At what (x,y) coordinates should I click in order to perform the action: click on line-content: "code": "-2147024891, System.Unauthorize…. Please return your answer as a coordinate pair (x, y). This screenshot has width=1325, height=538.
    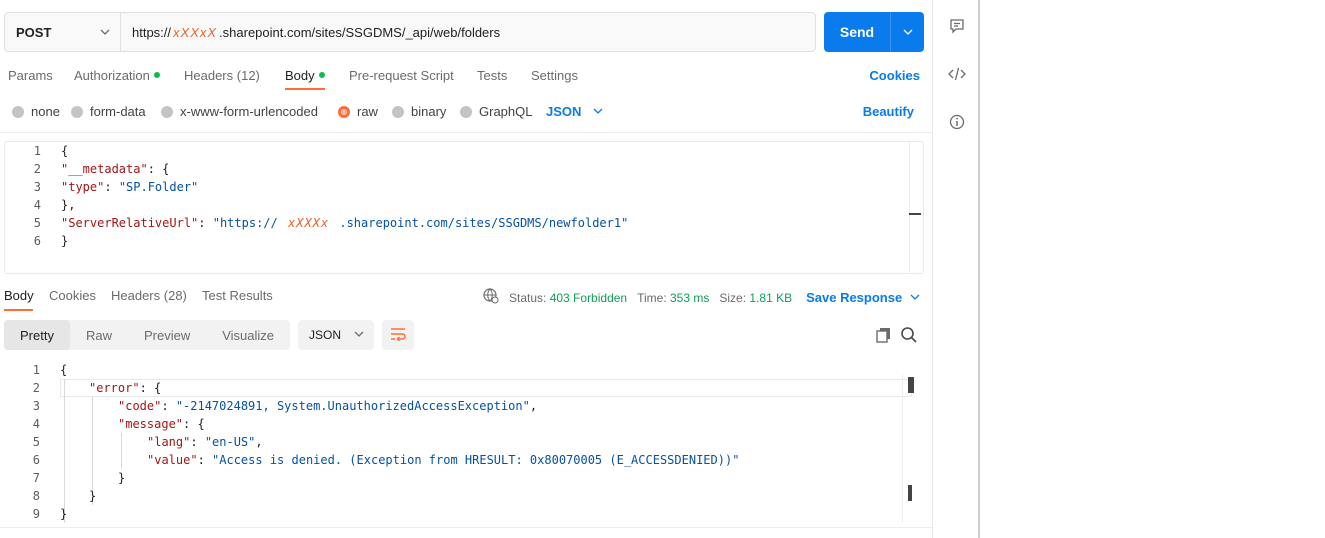
    Looking at the image, I should click on (327, 406).